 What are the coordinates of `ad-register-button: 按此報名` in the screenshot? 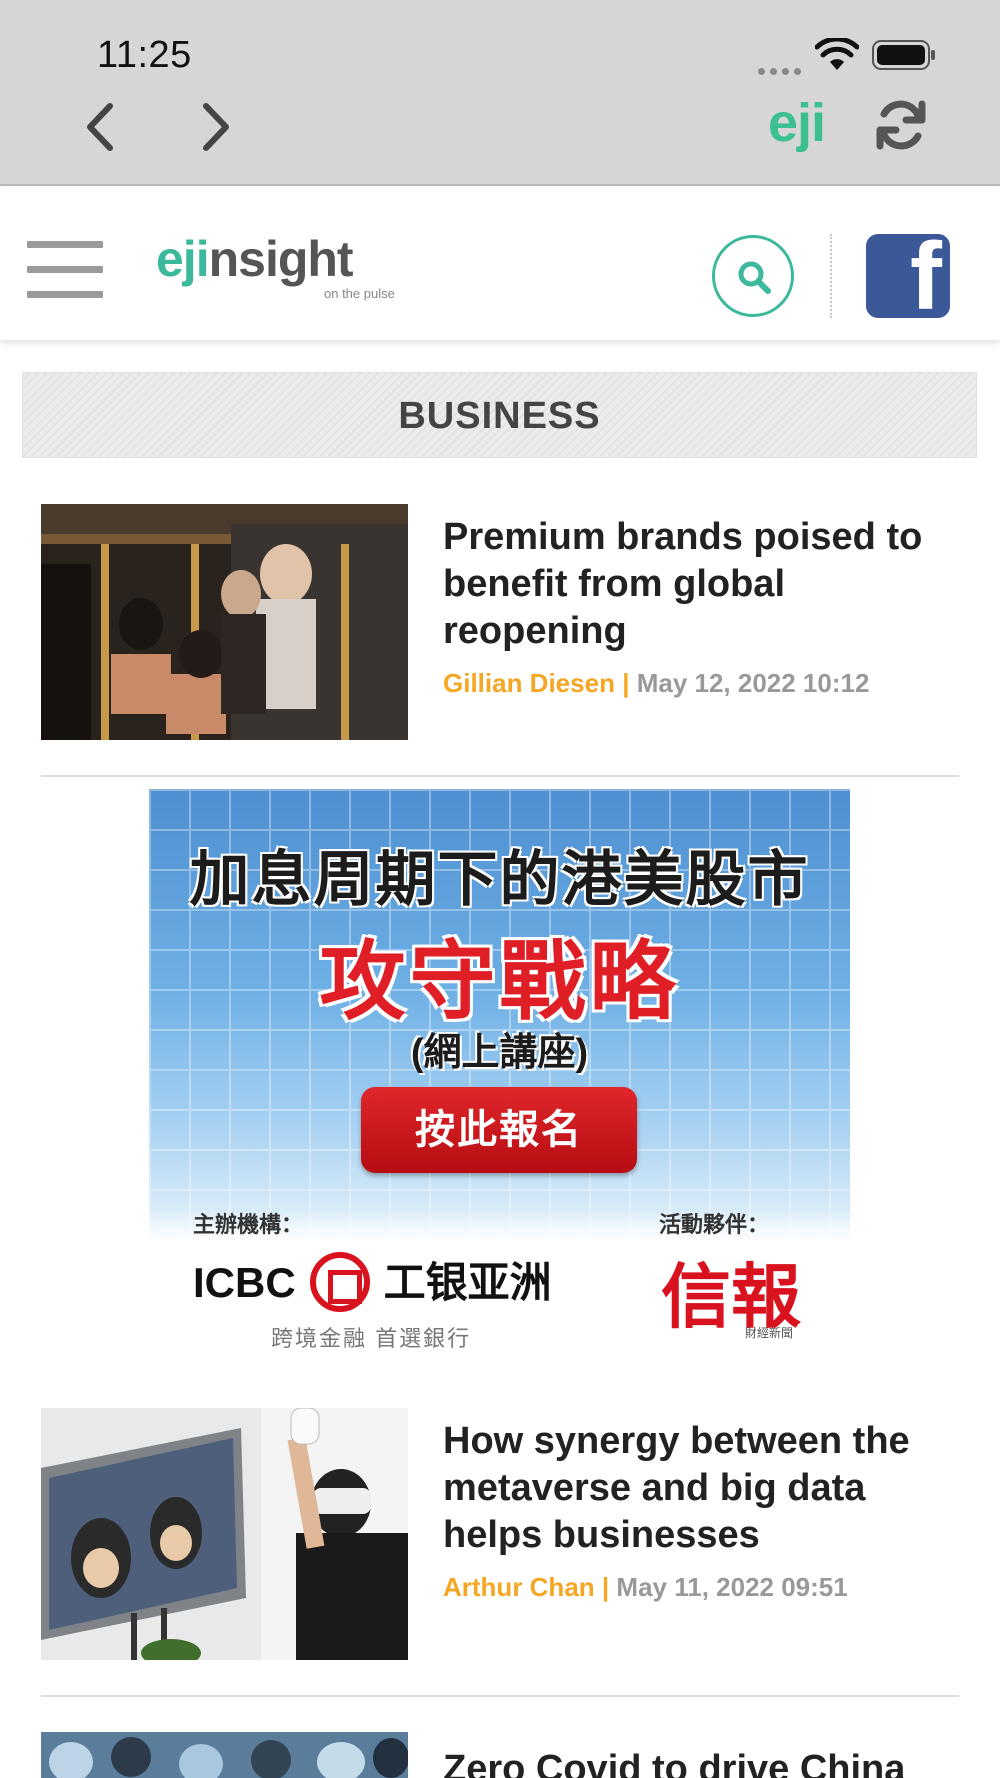 It's located at (499, 1130).